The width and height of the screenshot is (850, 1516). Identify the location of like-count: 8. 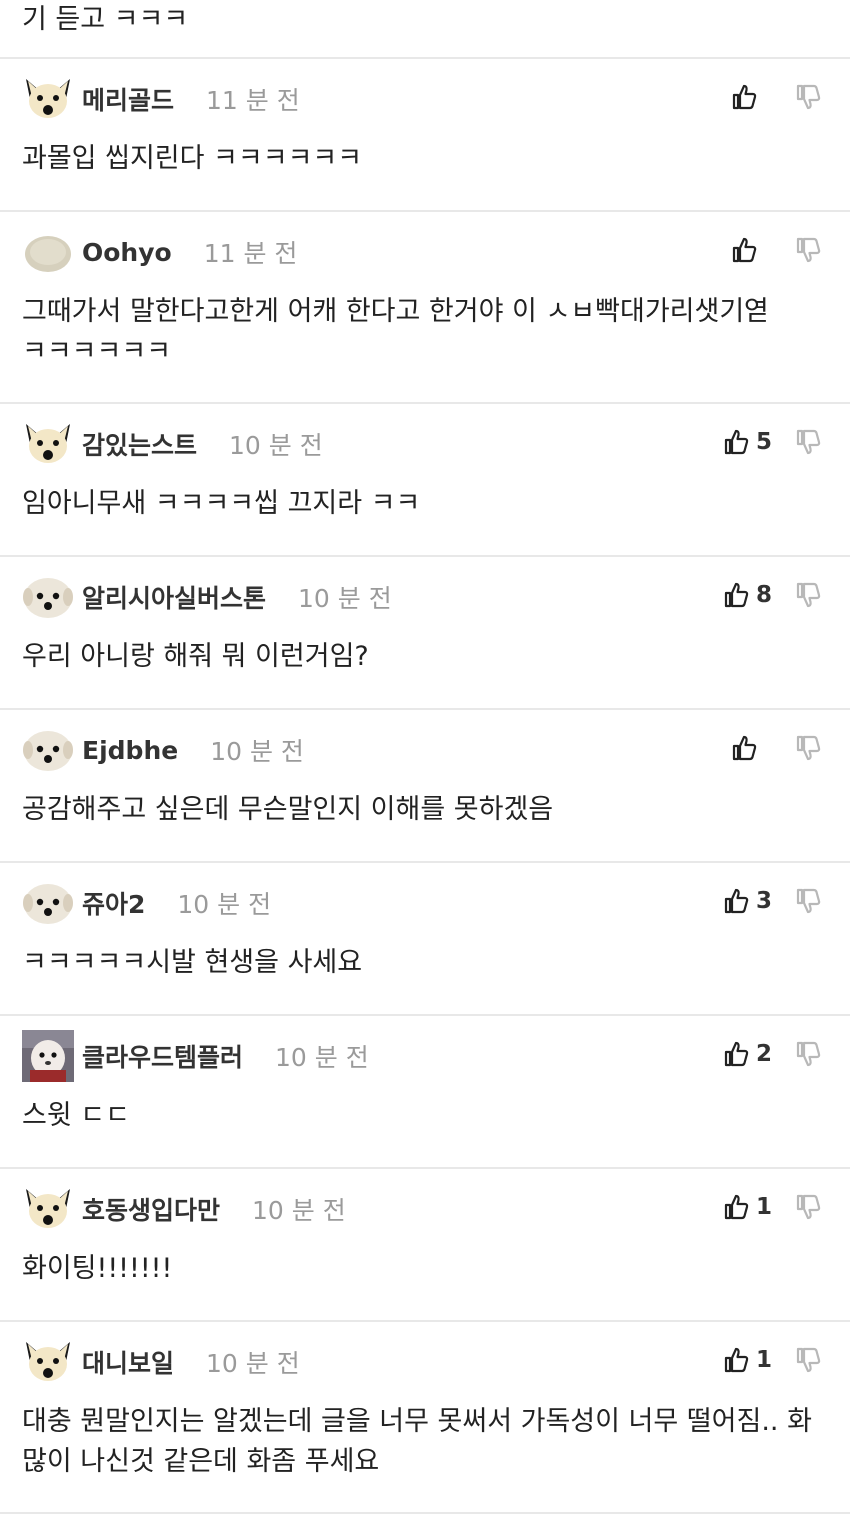
(763, 595).